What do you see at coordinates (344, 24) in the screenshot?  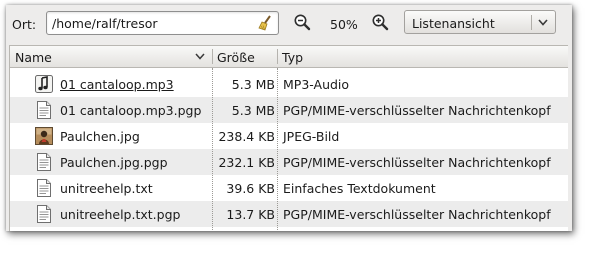 I see `zoom-level-label: 50%` at bounding box center [344, 24].